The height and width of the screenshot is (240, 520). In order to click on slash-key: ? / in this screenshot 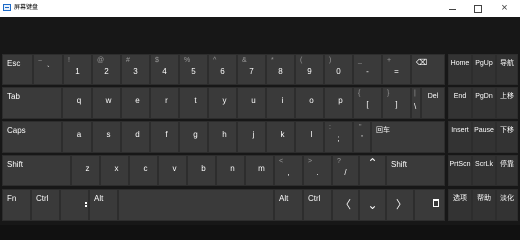, I will do `click(345, 170)`.